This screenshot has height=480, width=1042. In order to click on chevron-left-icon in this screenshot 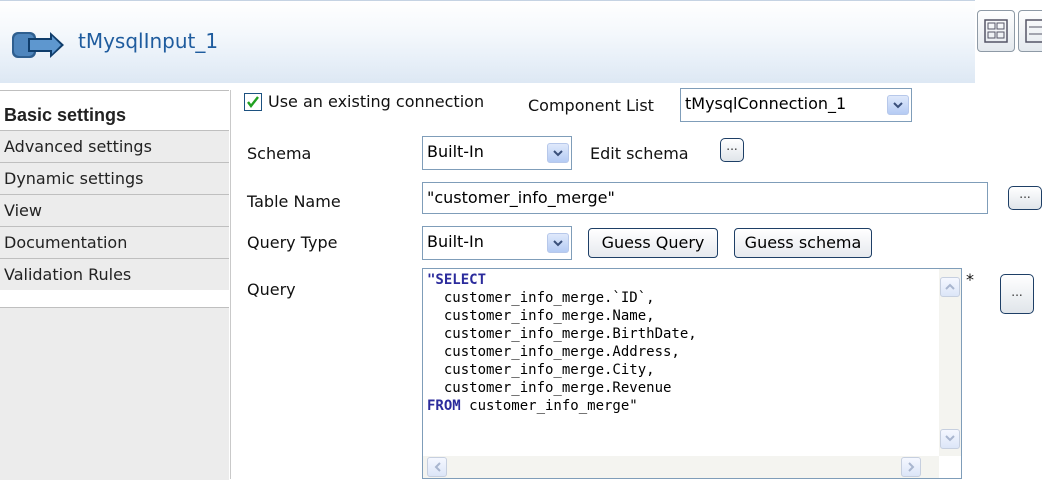, I will do `click(437, 467)`.